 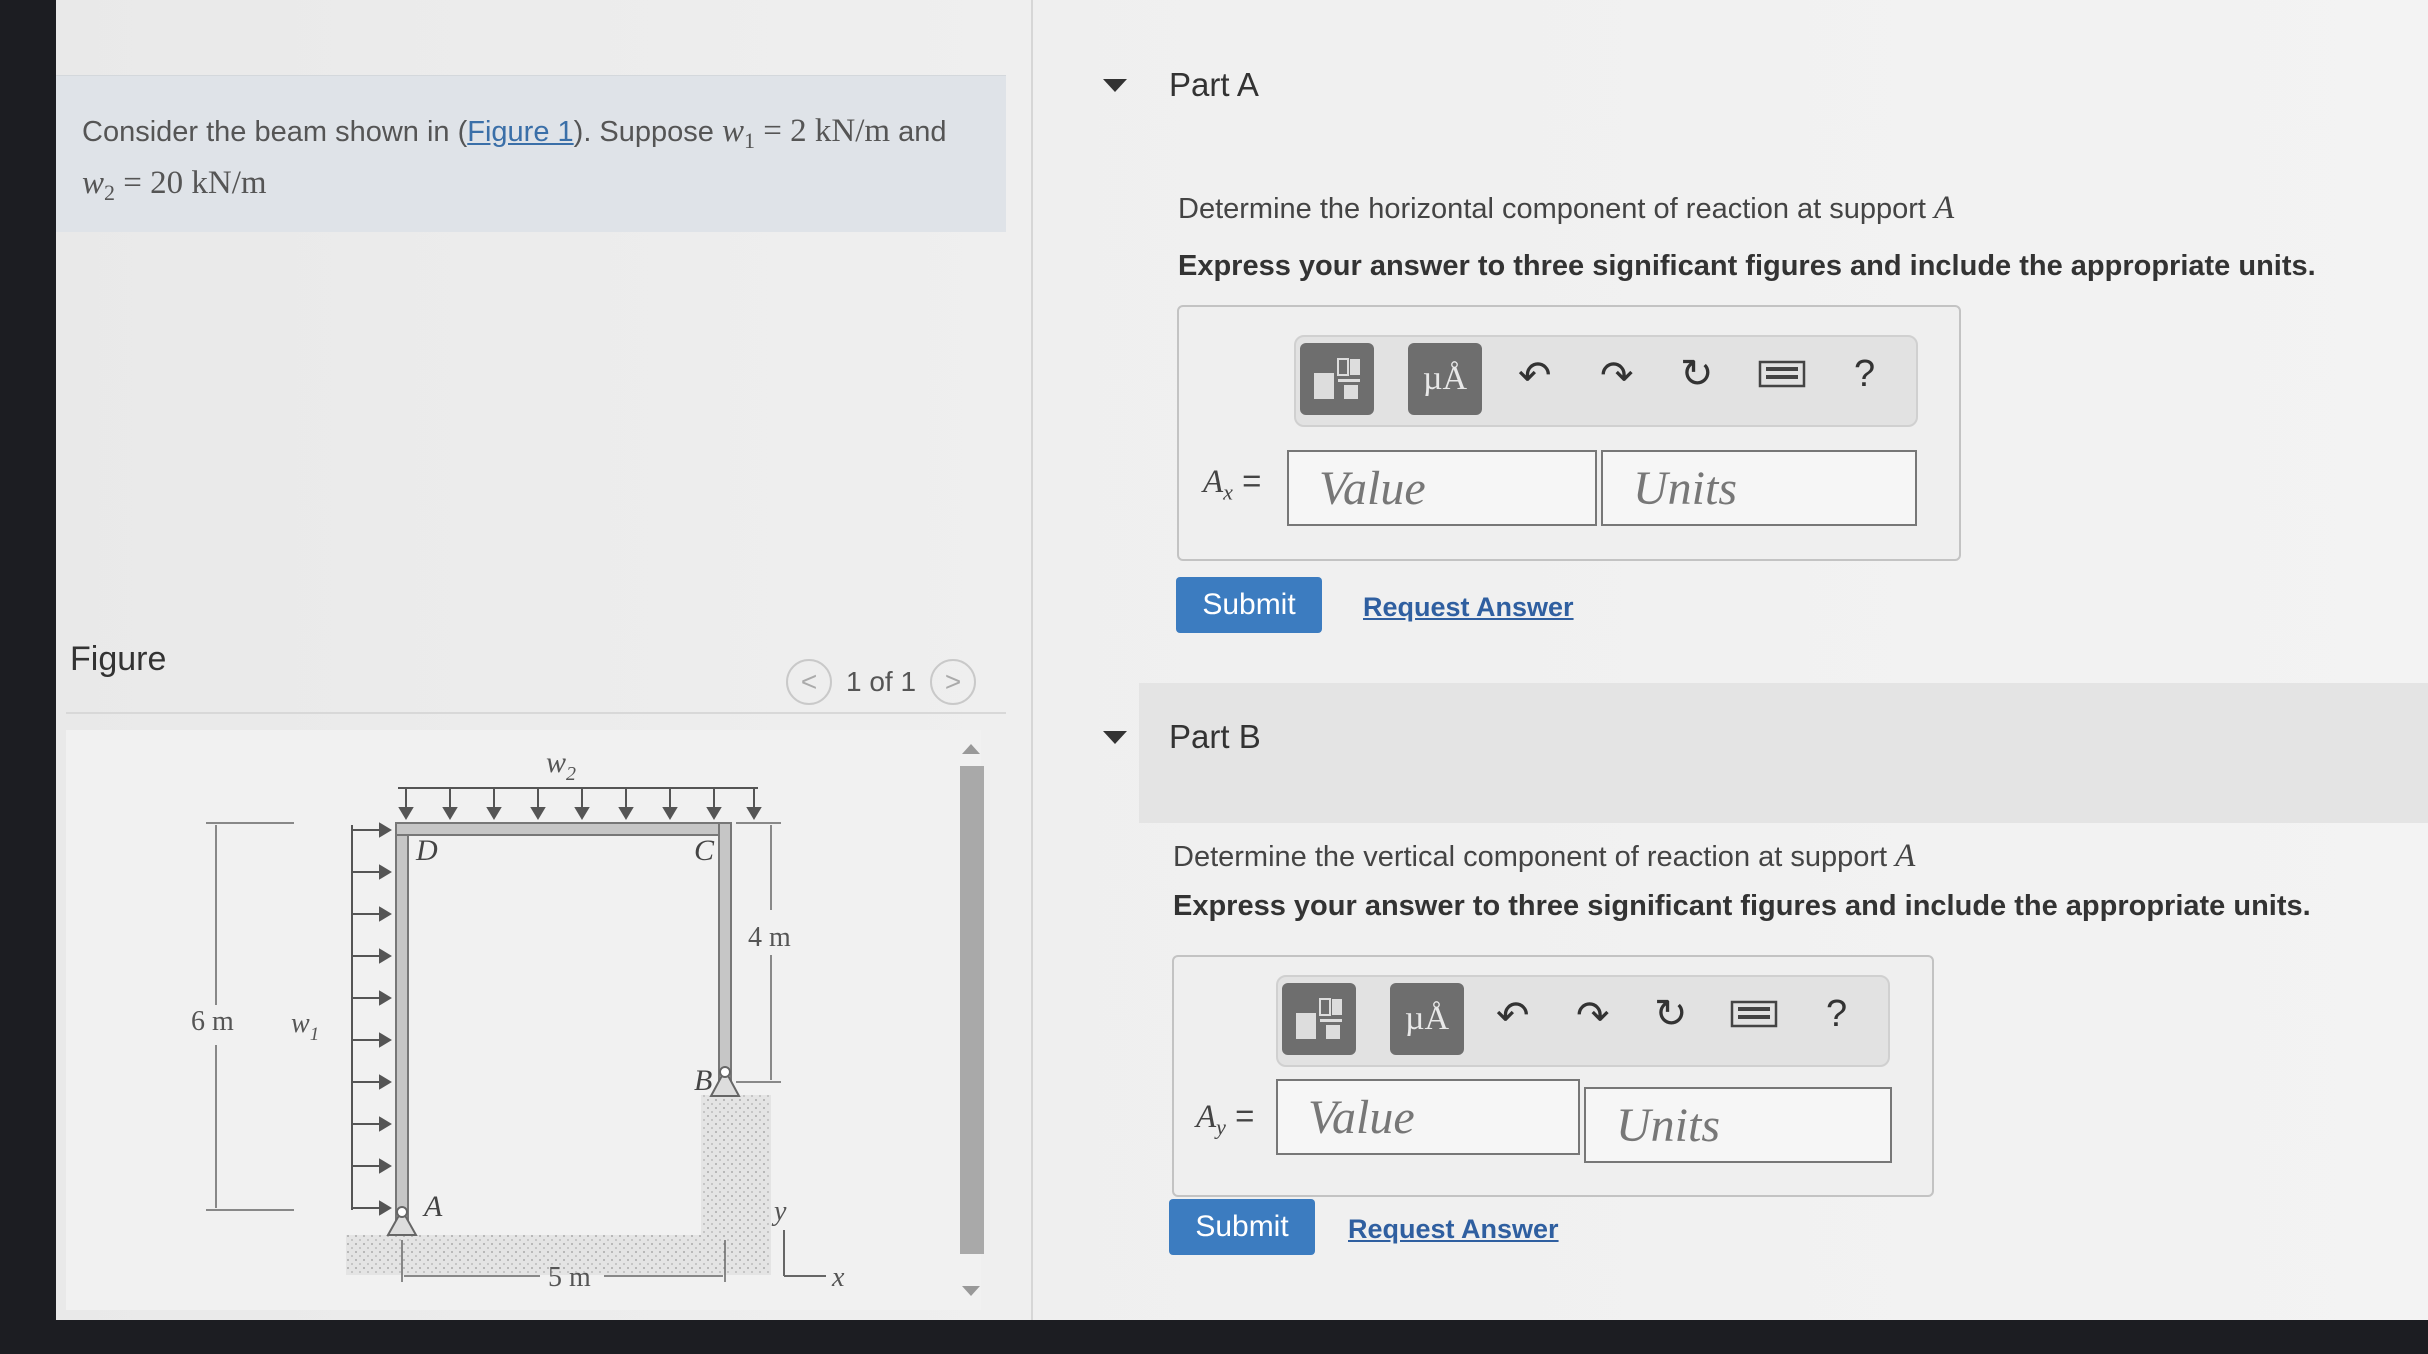 I want to click on part-a-answer-box: µÅ ↶ ↷ ↻ ? Ax =, so click(x=1569, y=433).